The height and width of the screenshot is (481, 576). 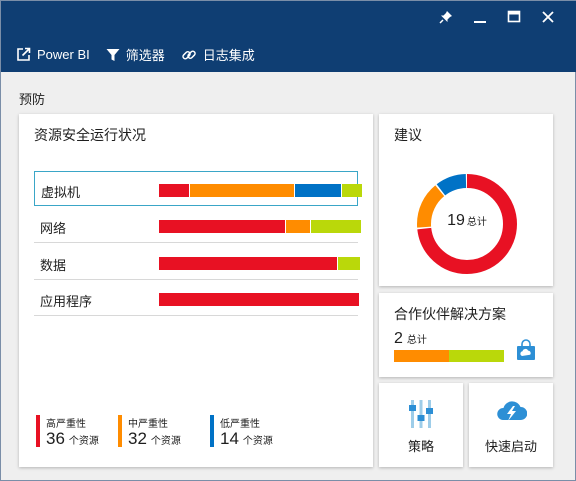 I want to click on filter-label: 筛选器, so click(x=145, y=55).